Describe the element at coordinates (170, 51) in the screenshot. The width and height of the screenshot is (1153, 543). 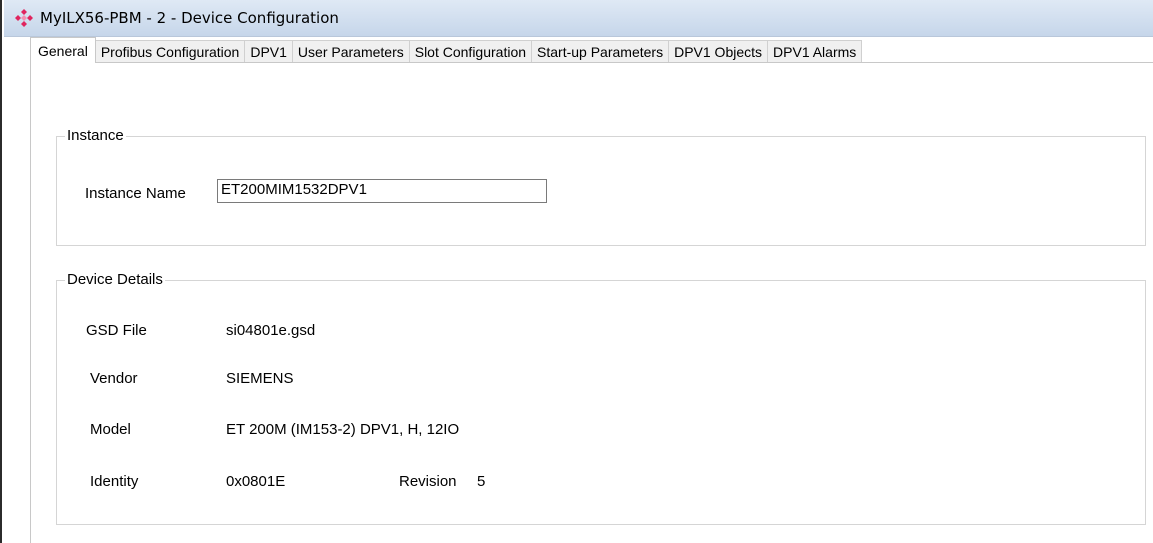
I see `tab-profibus-configuration: Profibus Configuration` at that location.